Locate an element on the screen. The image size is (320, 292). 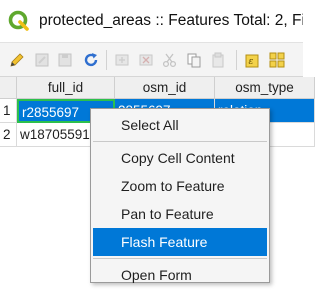
corner-header is located at coordinates (8, 88).